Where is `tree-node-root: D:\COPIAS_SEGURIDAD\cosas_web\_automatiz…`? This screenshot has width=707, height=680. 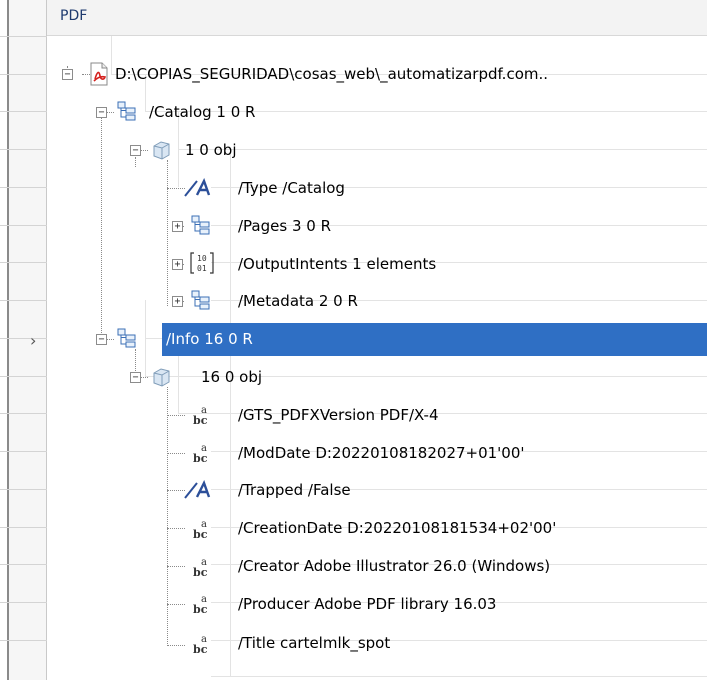 tree-node-root: D:\COPIAS_SEGURIDAD\cosas_web\_automatiz… is located at coordinates (331, 74).